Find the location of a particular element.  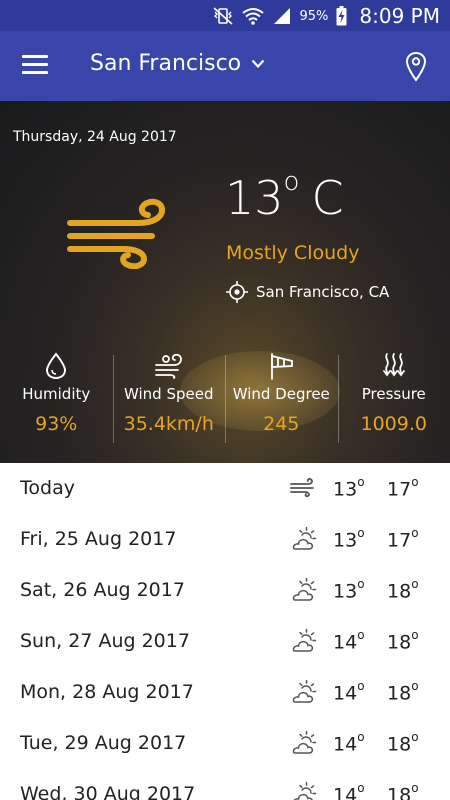

current-temperature: 13o C is located at coordinates (284, 196).